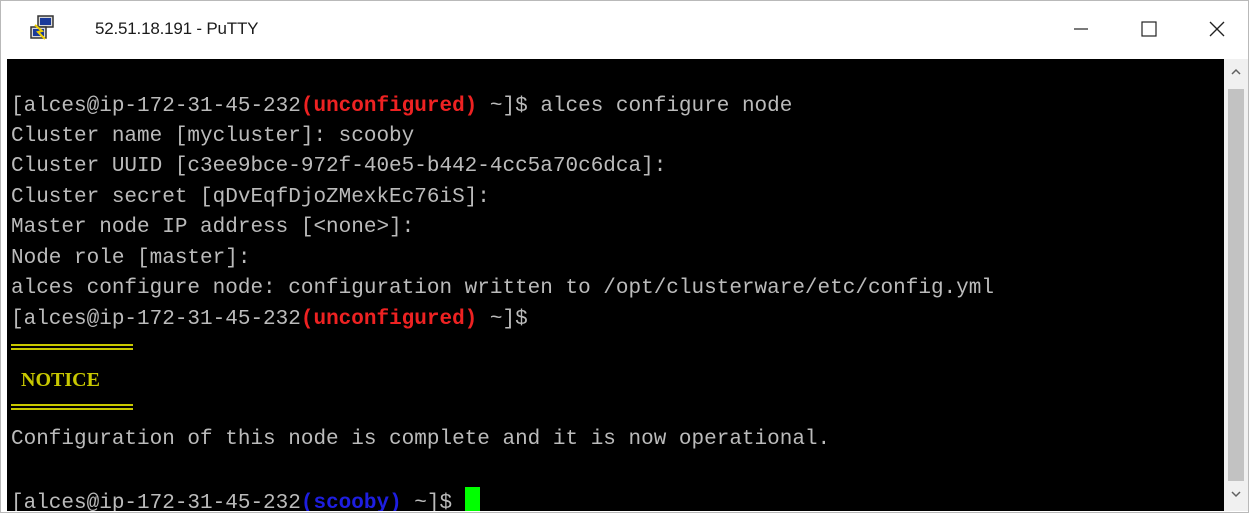 The height and width of the screenshot is (513, 1249). I want to click on title-bar: 52.51.18.191 - PuTTY, so click(624, 29).